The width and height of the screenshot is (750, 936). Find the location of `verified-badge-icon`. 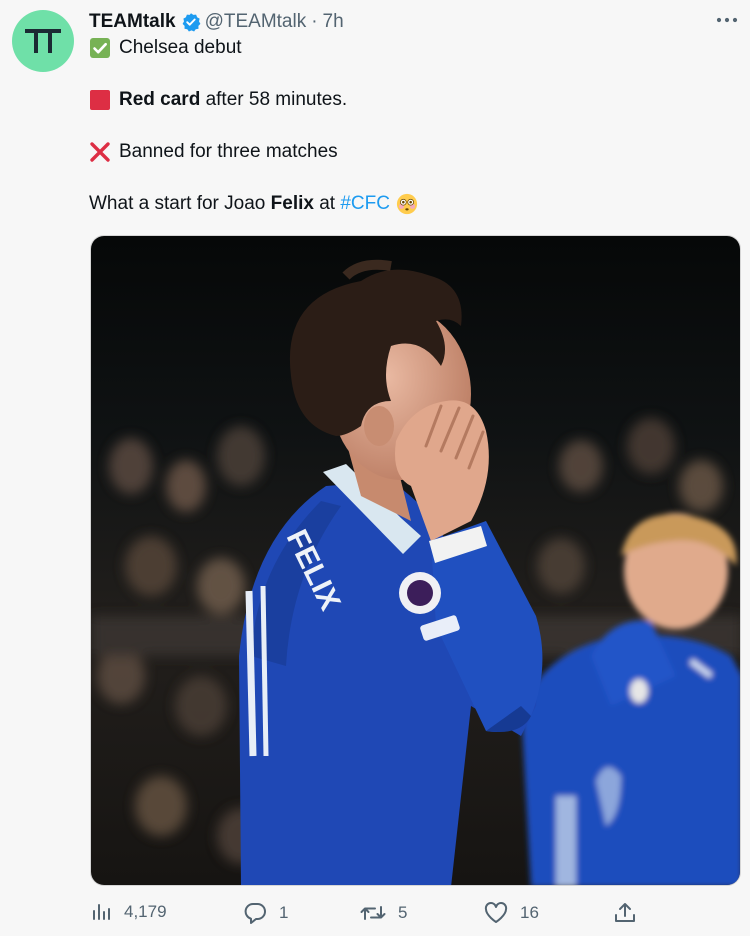

verified-badge-icon is located at coordinates (191, 22).